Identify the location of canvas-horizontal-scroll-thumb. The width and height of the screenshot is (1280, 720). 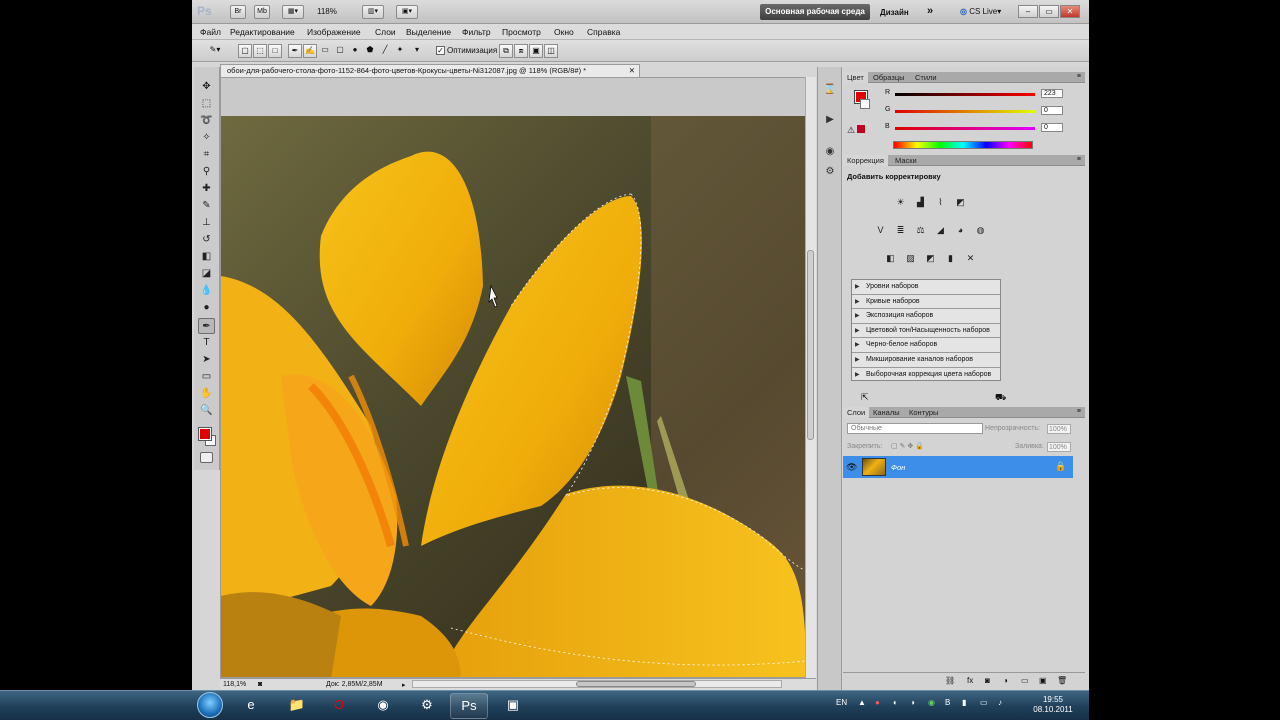
(636, 684).